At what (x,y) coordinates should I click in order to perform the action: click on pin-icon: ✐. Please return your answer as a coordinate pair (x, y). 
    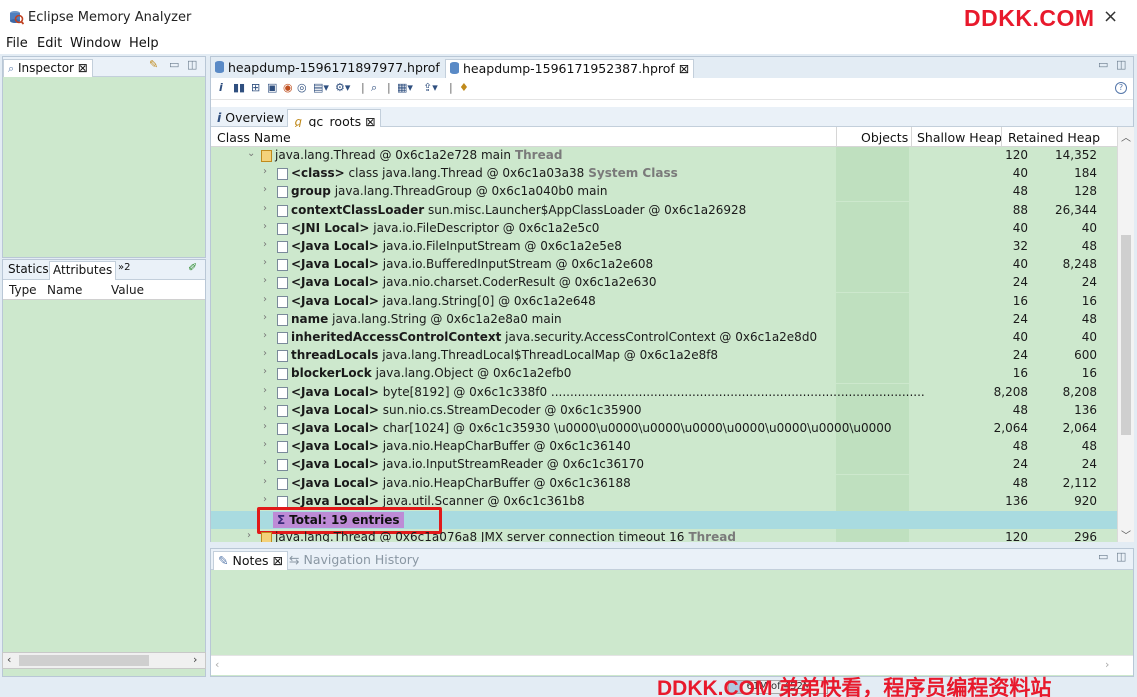
    Looking at the image, I should click on (192, 267).